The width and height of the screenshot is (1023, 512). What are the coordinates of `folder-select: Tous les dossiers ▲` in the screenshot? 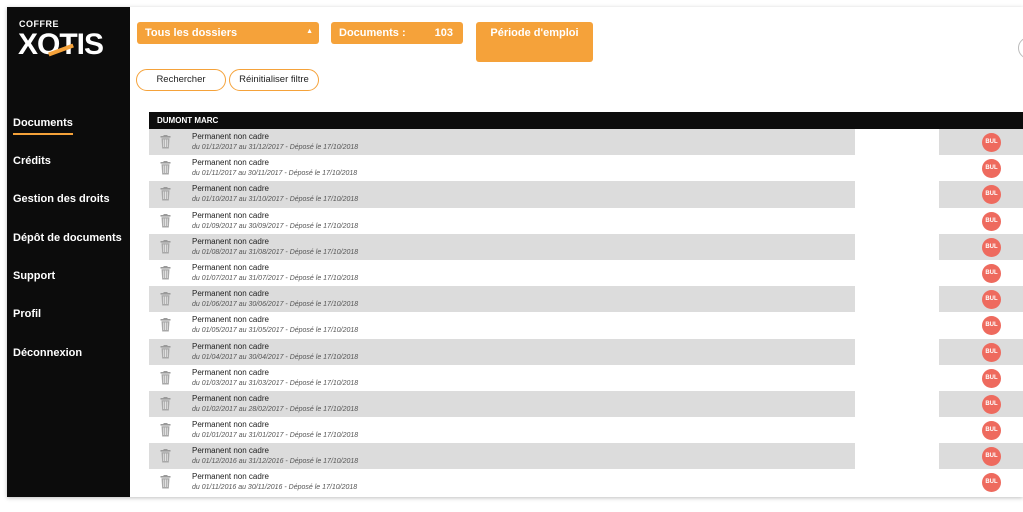 It's located at (228, 33).